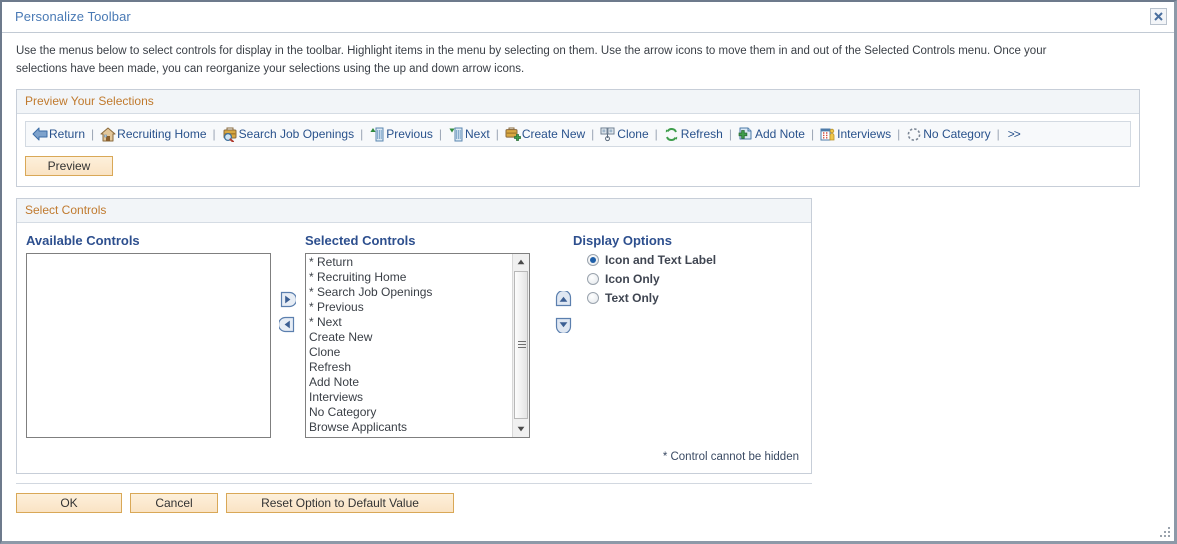  I want to click on list-item: * Return, so click(370, 262).